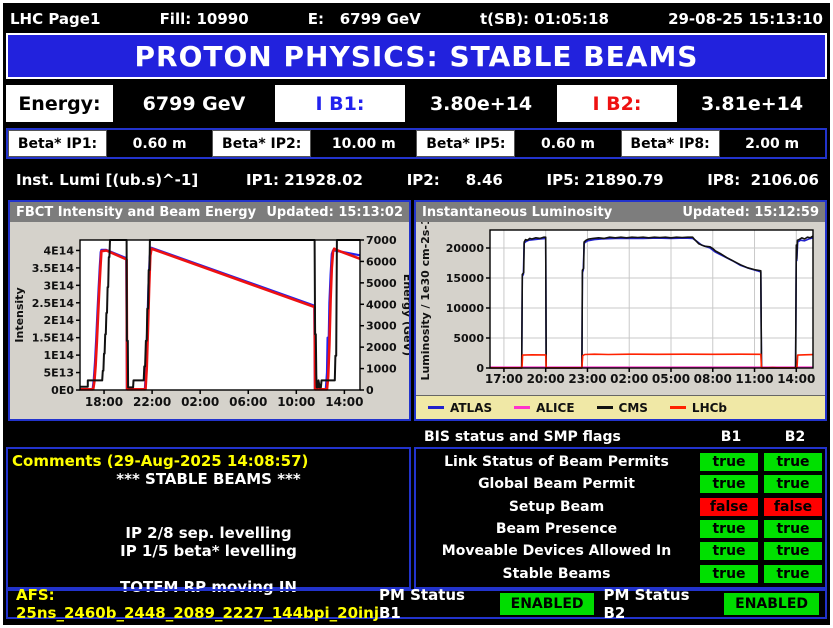 Image resolution: width=833 pixels, height=628 pixels. I want to click on svg-text: 1E14, so click(59, 355).